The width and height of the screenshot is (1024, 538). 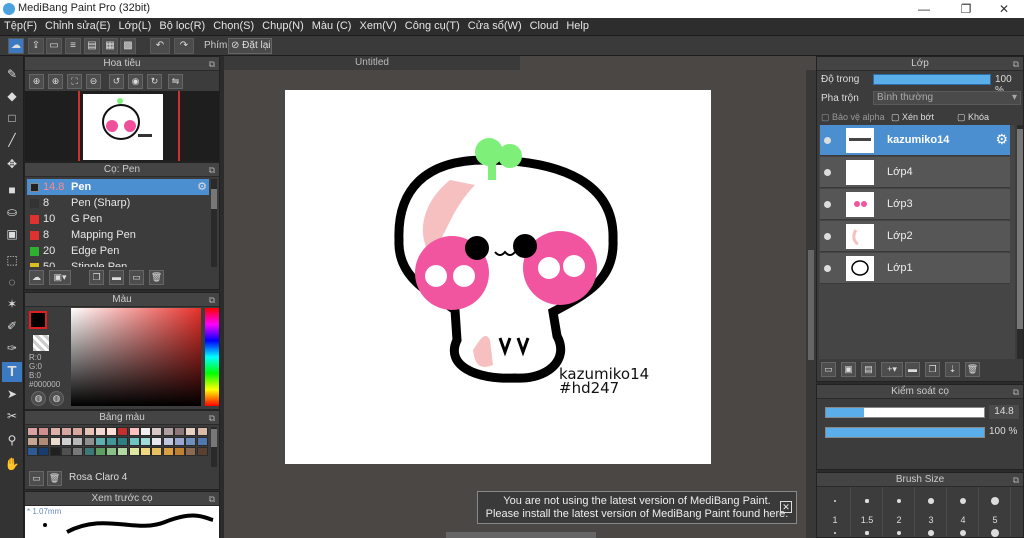 What do you see at coordinates (250, 46) in the screenshot?
I see `reset-button: ⊘ Đặt lại` at bounding box center [250, 46].